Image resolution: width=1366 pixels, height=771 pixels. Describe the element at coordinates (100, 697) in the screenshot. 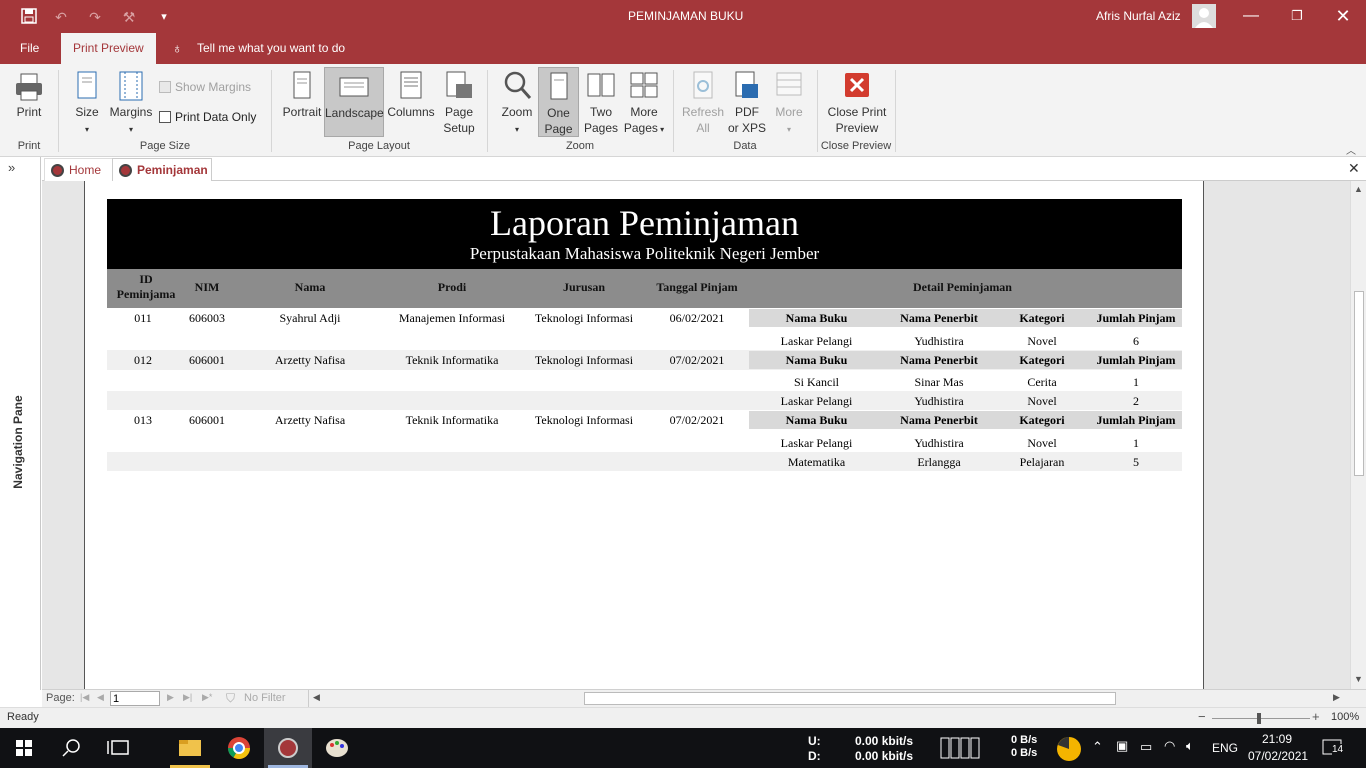

I see `prev-page-icon: ◀` at that location.